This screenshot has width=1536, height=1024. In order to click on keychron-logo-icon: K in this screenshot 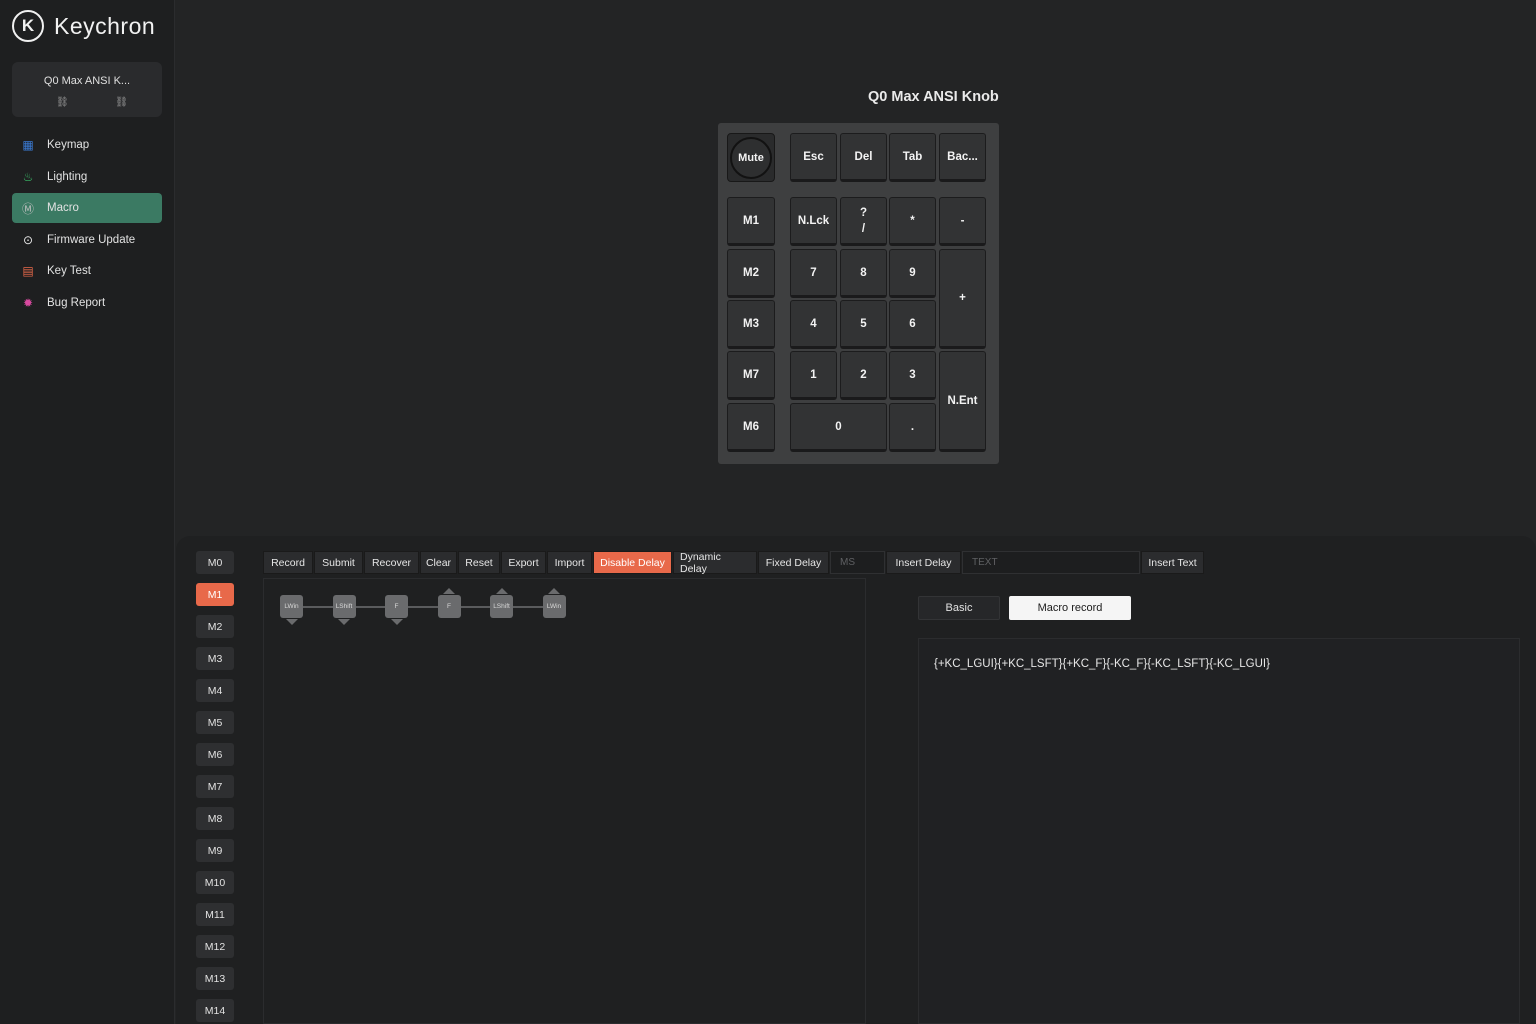, I will do `click(28, 26)`.